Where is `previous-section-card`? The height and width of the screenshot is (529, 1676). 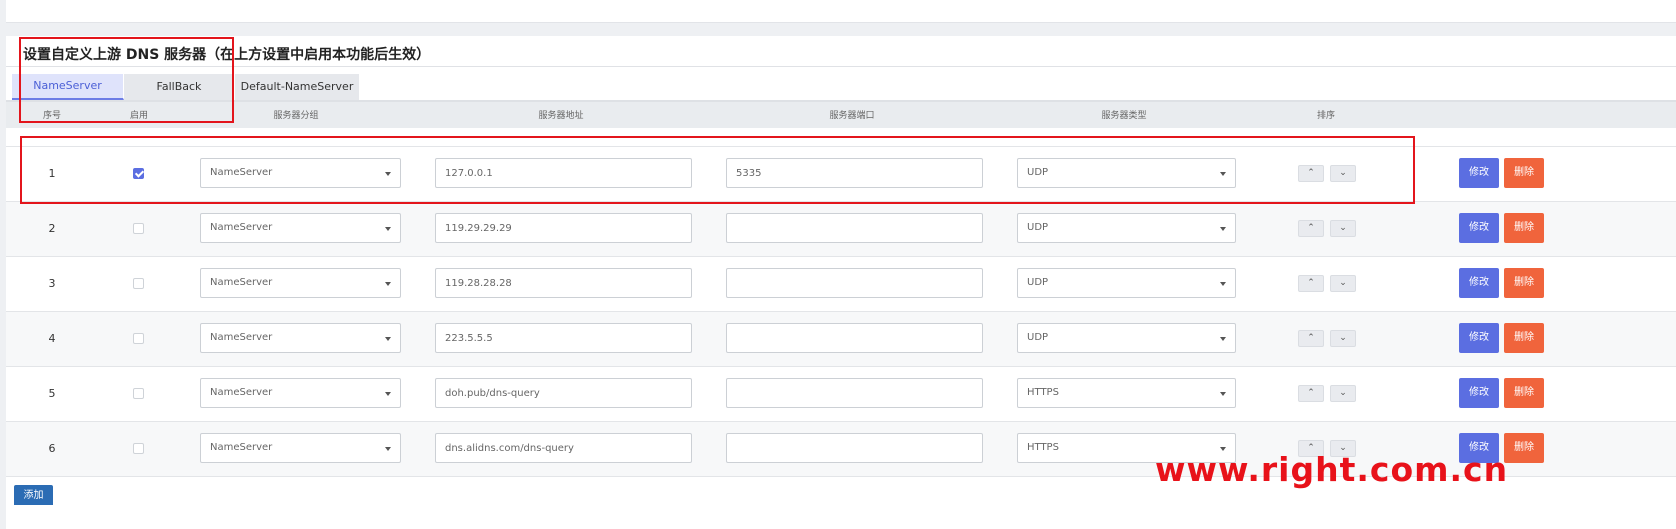
previous-section-card is located at coordinates (841, 11).